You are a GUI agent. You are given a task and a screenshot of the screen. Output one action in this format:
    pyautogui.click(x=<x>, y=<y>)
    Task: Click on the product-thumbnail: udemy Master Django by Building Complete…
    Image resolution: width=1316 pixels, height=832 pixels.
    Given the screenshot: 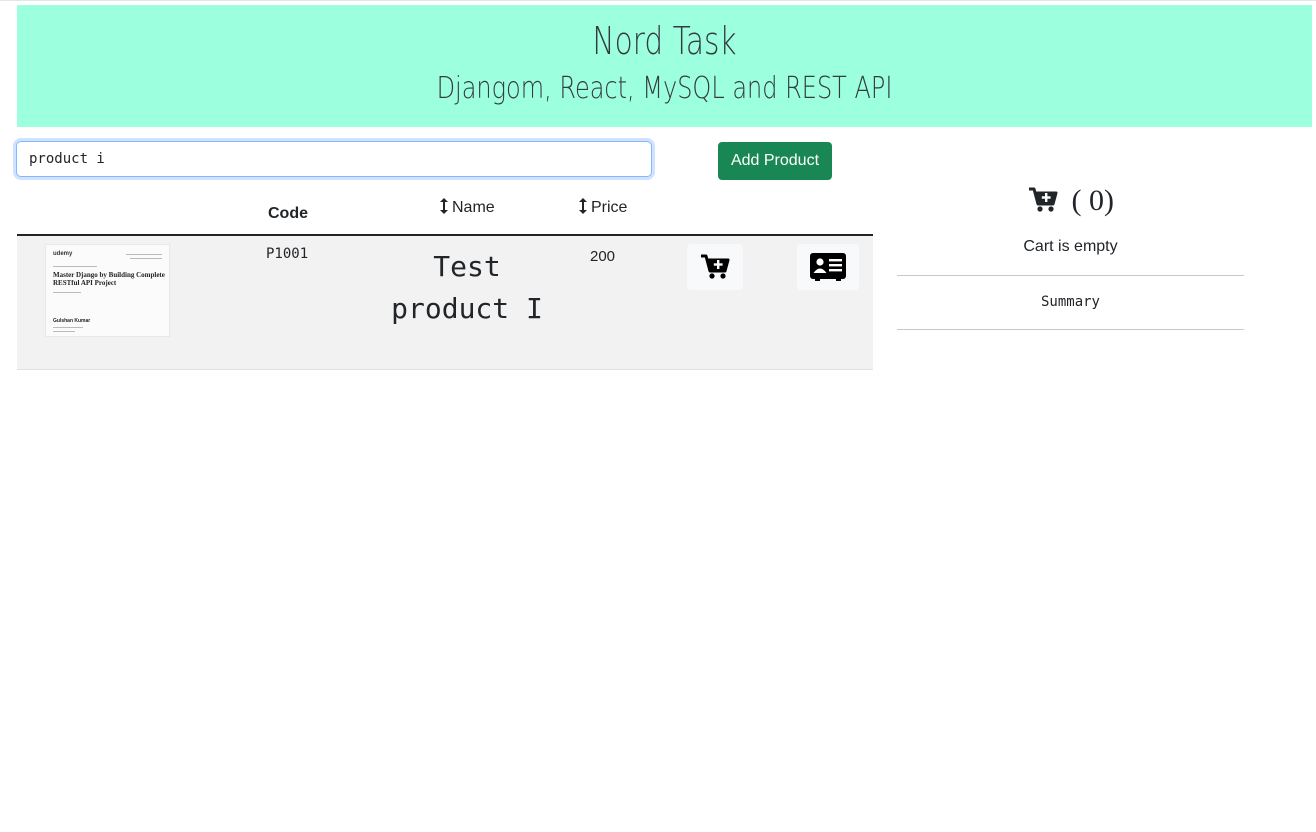 What is the action you would take?
    pyautogui.click(x=107, y=290)
    